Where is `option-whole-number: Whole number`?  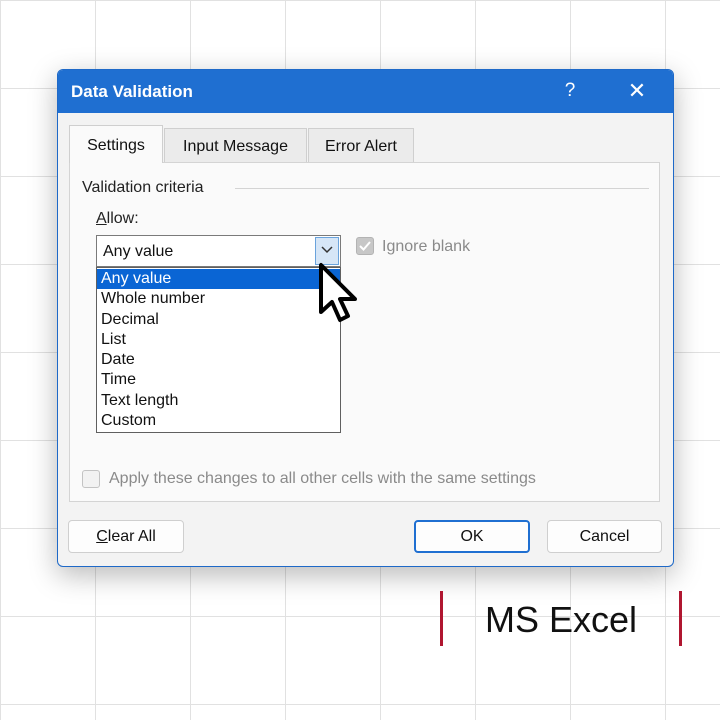 option-whole-number: Whole number is located at coordinates (218, 299).